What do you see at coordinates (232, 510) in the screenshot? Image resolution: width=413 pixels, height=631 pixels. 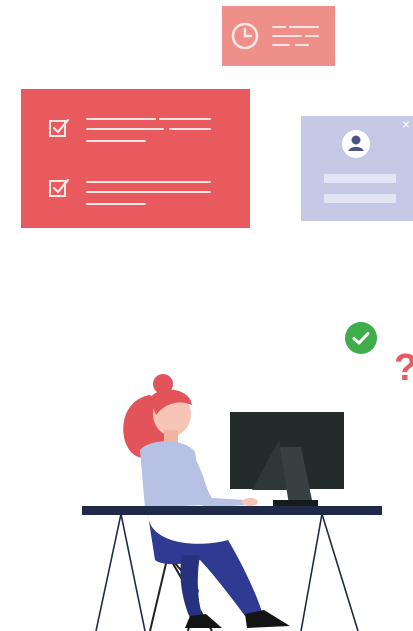 I see `desk-top` at bounding box center [232, 510].